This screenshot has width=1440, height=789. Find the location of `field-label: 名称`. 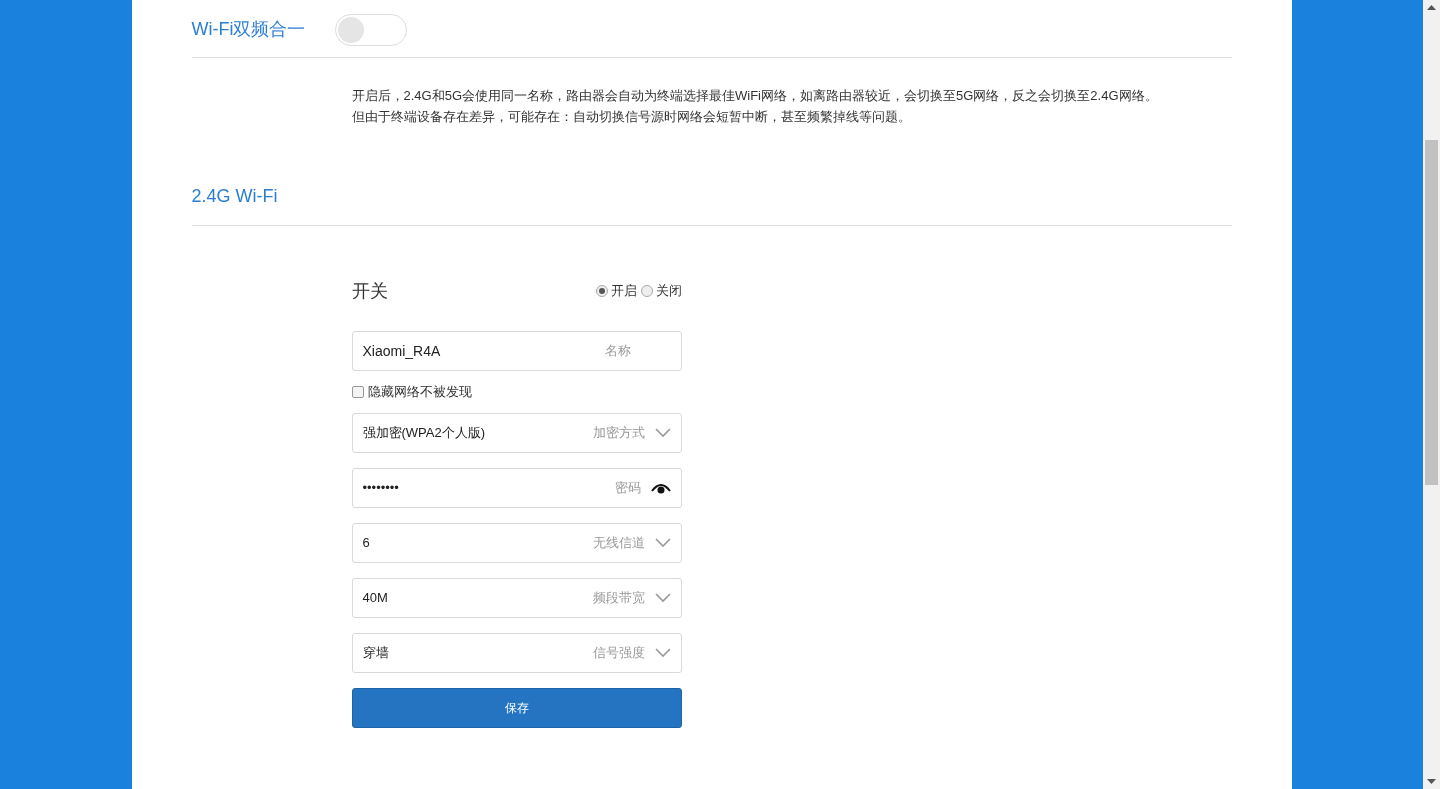

field-label: 名称 is located at coordinates (617, 351).